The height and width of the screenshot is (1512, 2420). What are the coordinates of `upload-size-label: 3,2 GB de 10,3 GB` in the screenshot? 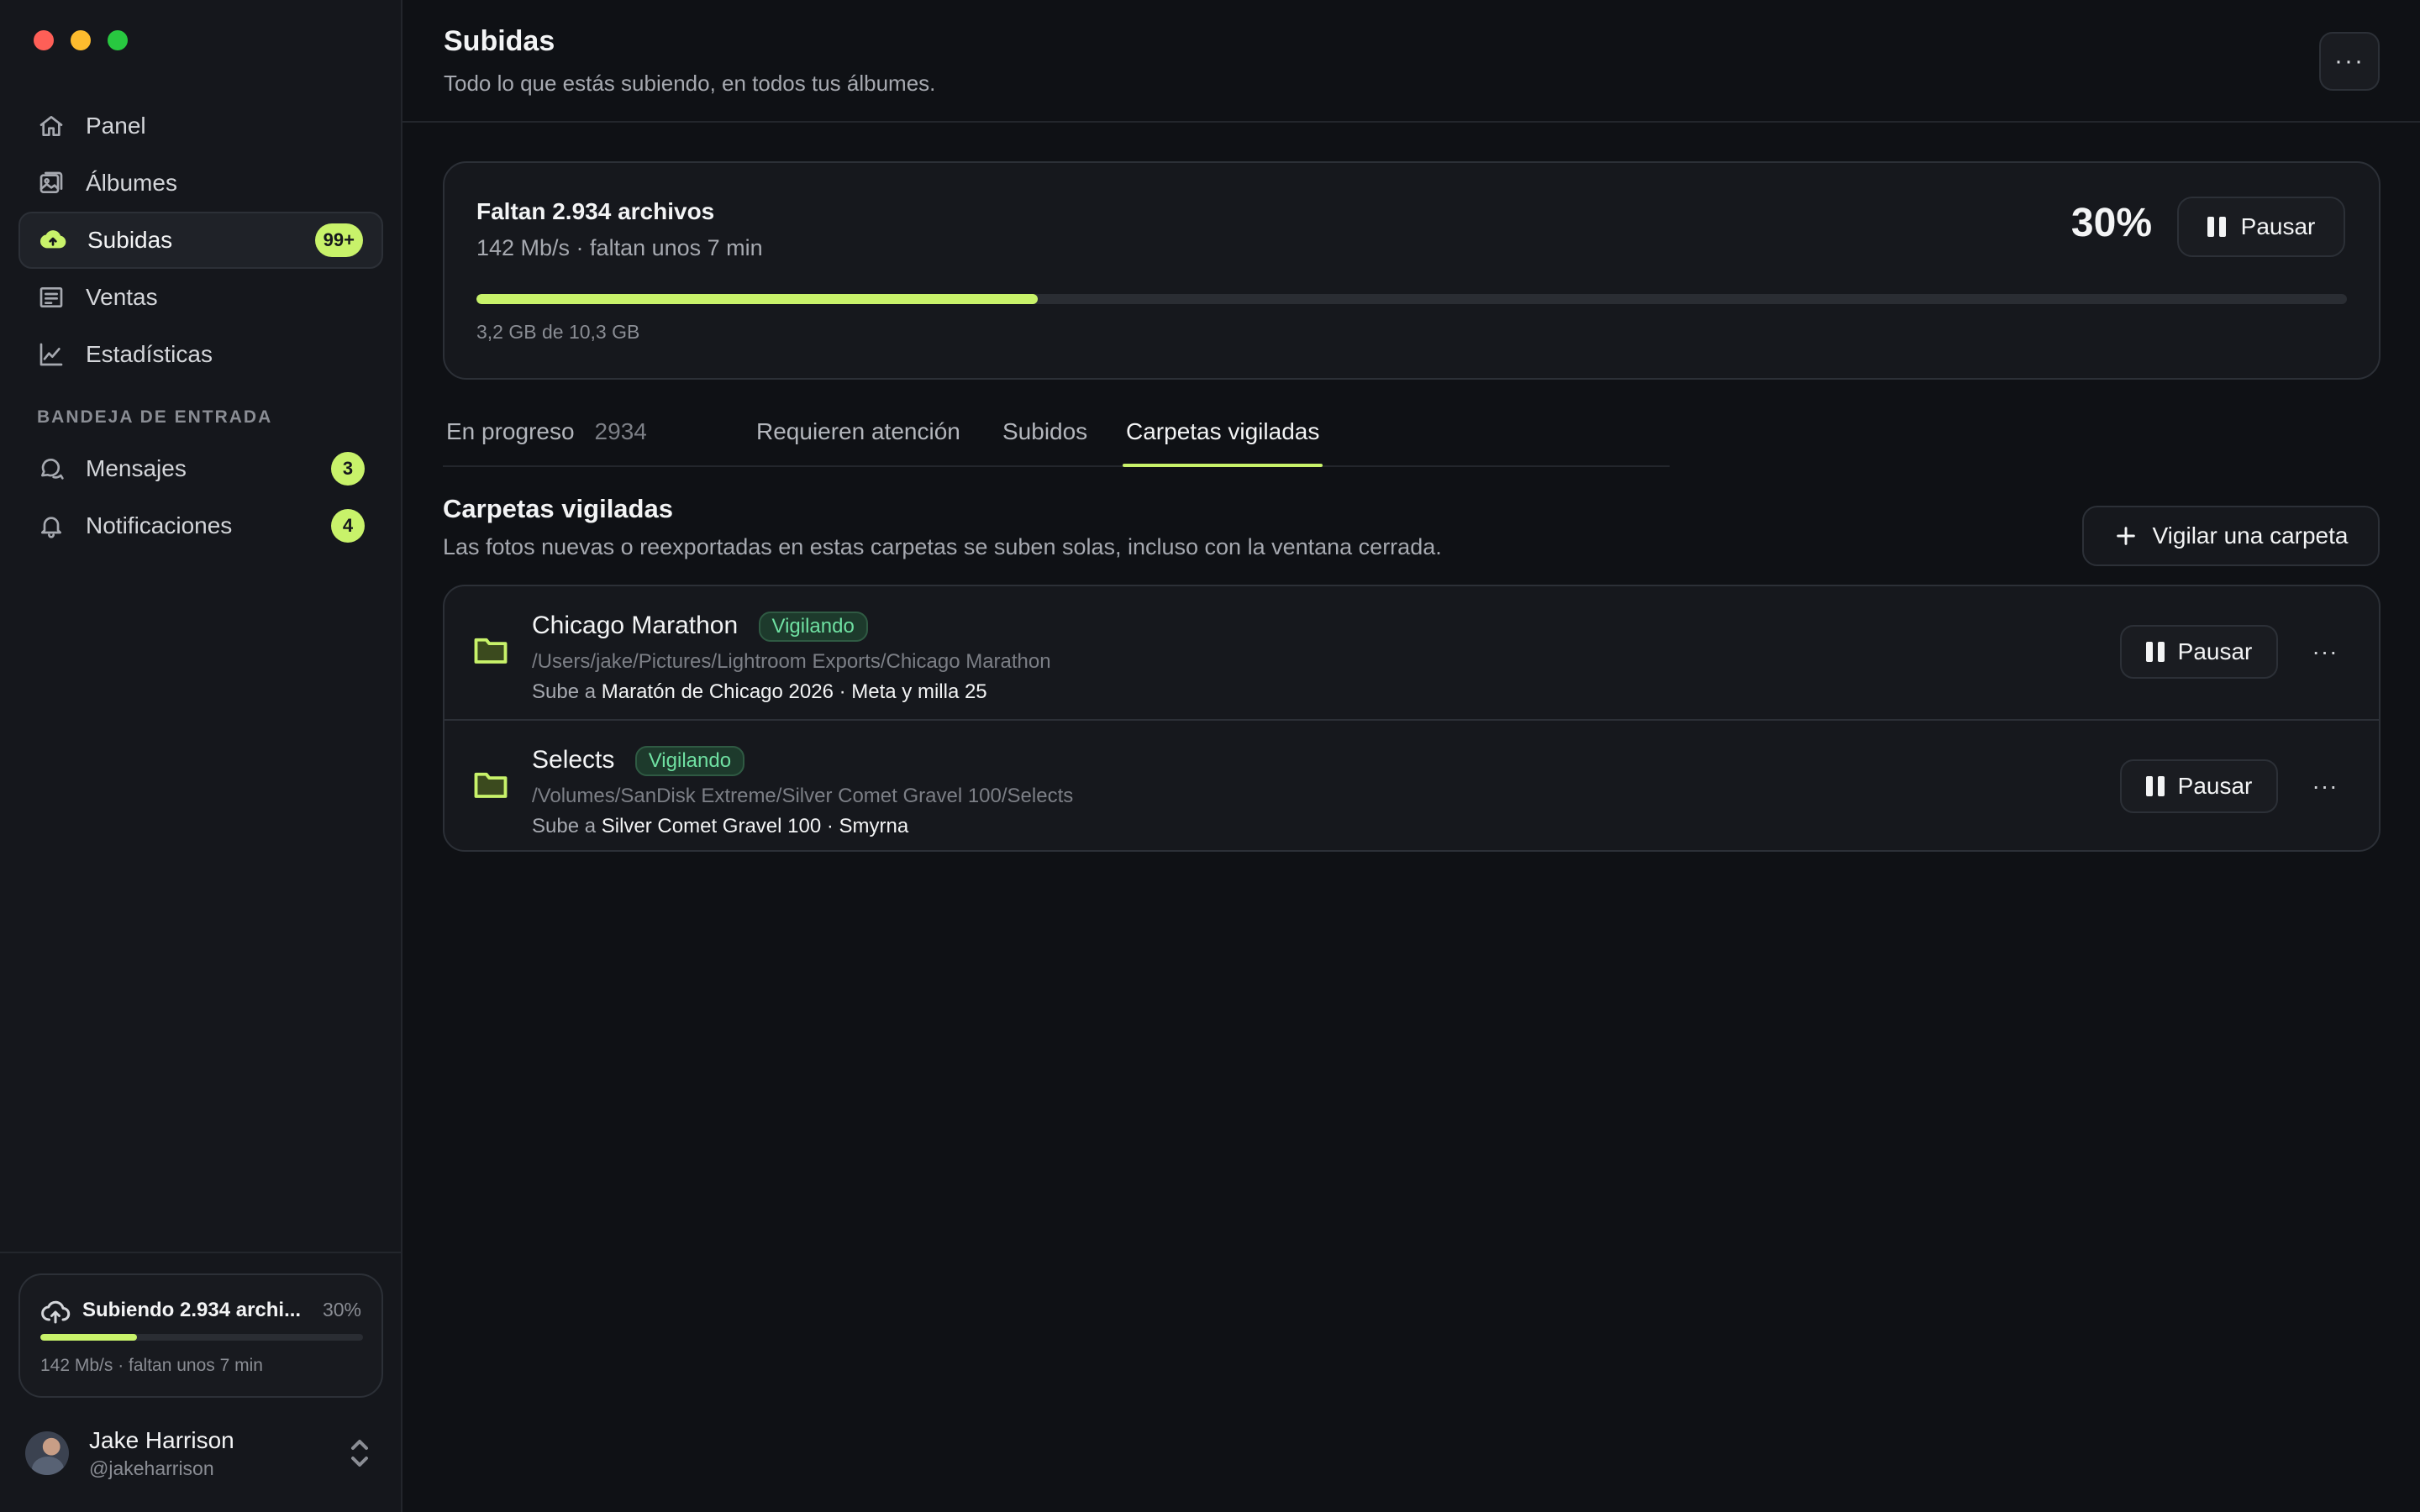 It's located at (558, 332).